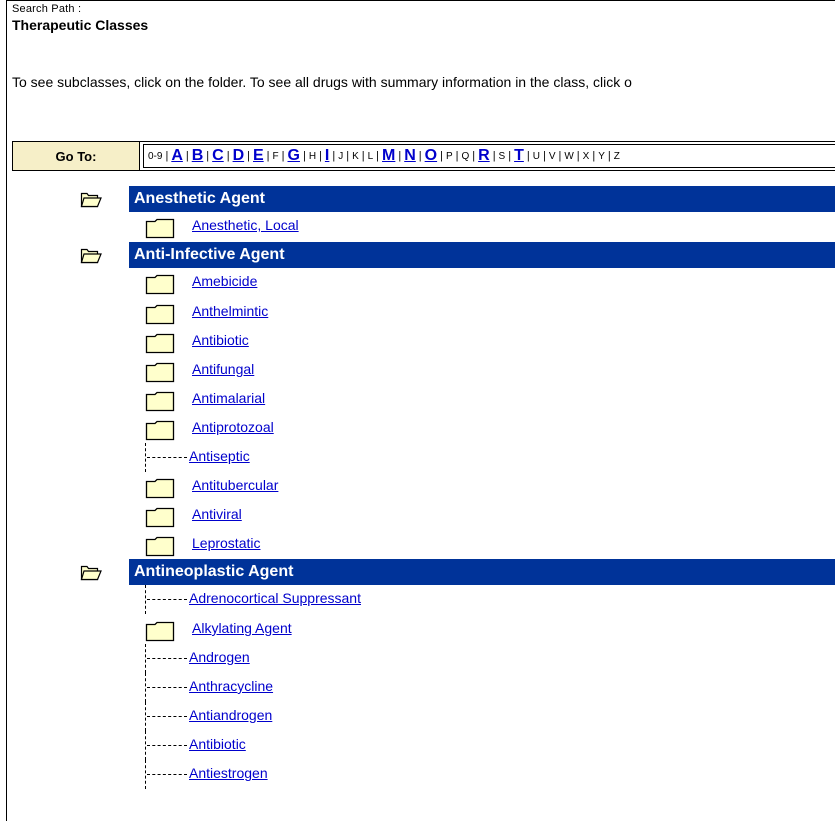 The height and width of the screenshot is (821, 835). What do you see at coordinates (223, 369) in the screenshot?
I see `subclass-link: Antifungal` at bounding box center [223, 369].